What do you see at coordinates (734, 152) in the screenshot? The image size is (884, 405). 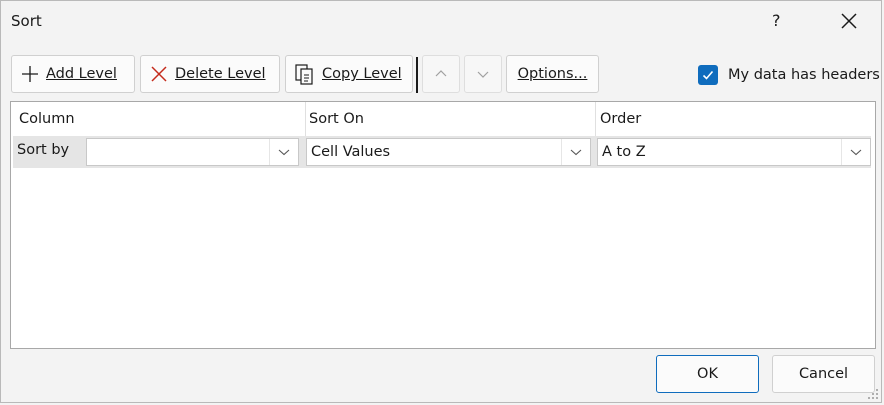 I see `order-select: A to Z` at bounding box center [734, 152].